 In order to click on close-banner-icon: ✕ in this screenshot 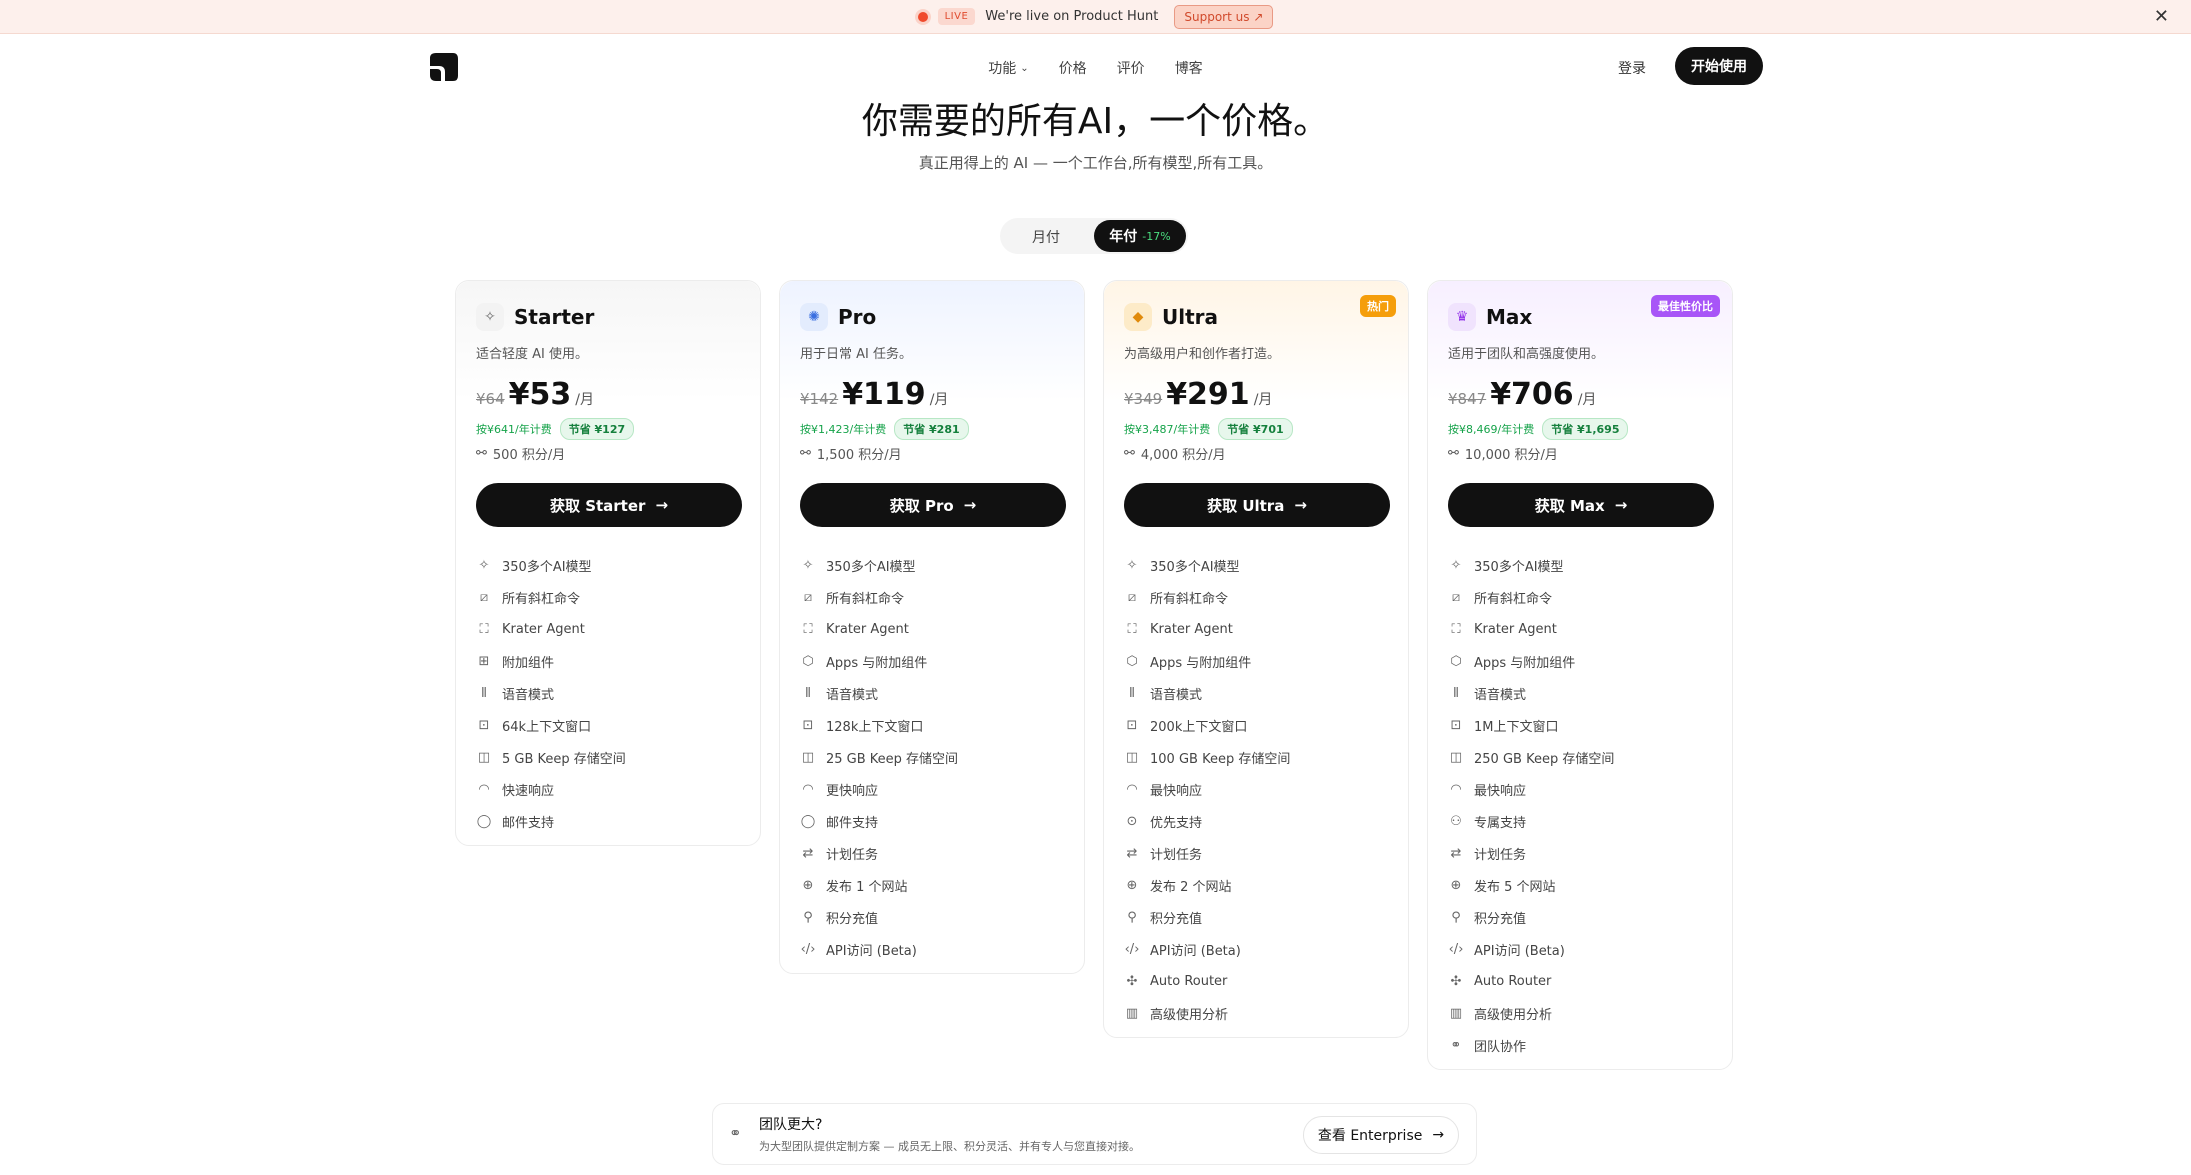, I will do `click(2161, 16)`.